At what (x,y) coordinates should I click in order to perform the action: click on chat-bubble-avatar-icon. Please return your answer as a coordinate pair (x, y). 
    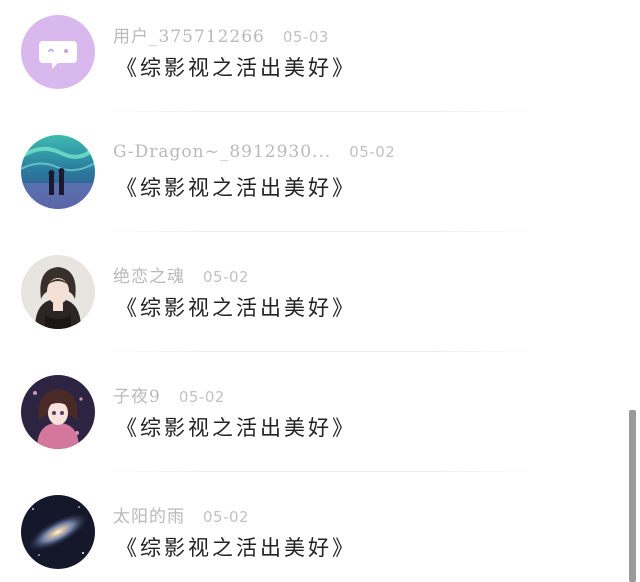
    Looking at the image, I should click on (58, 52).